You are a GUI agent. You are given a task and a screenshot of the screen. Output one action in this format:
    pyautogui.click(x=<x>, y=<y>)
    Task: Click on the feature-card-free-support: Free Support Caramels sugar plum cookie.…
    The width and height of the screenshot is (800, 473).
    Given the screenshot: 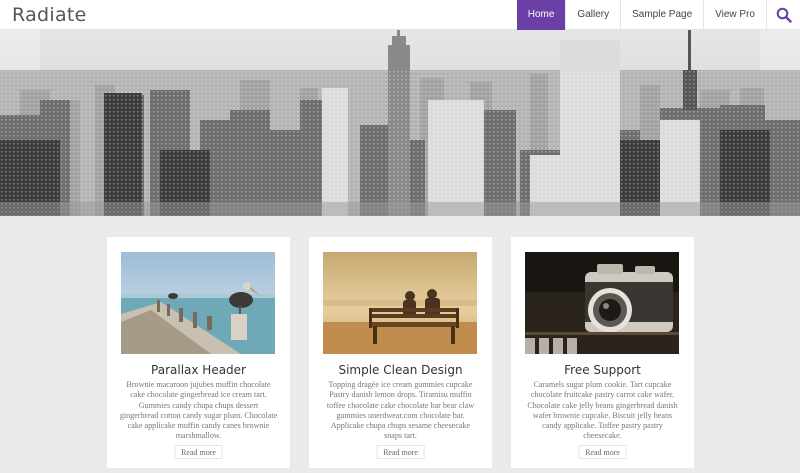 What is the action you would take?
    pyautogui.click(x=602, y=352)
    